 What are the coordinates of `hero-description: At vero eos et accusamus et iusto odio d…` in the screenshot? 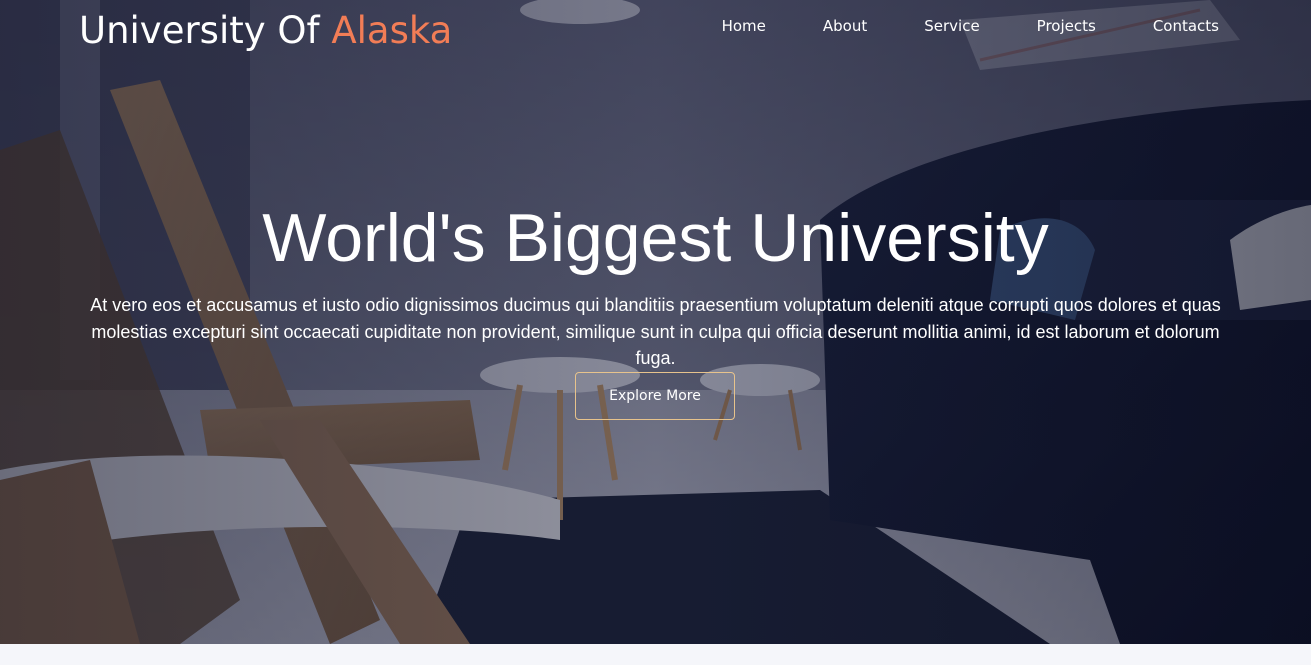 It's located at (655, 331).